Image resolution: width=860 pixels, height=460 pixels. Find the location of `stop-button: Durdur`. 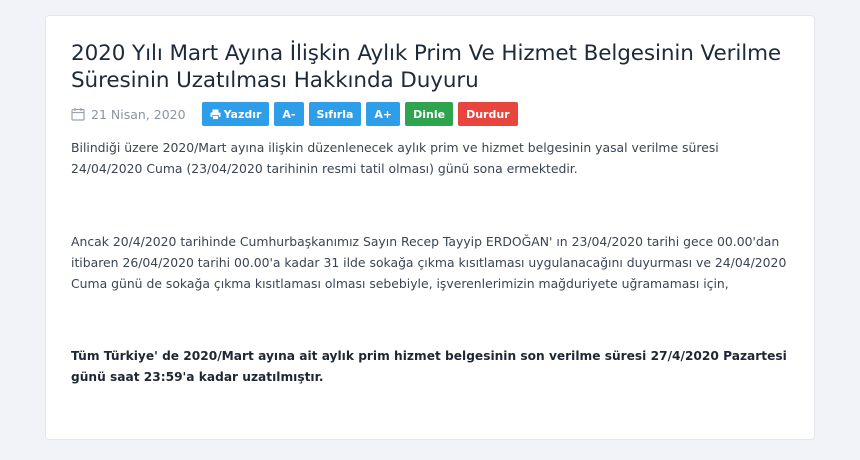

stop-button: Durdur is located at coordinates (488, 114).